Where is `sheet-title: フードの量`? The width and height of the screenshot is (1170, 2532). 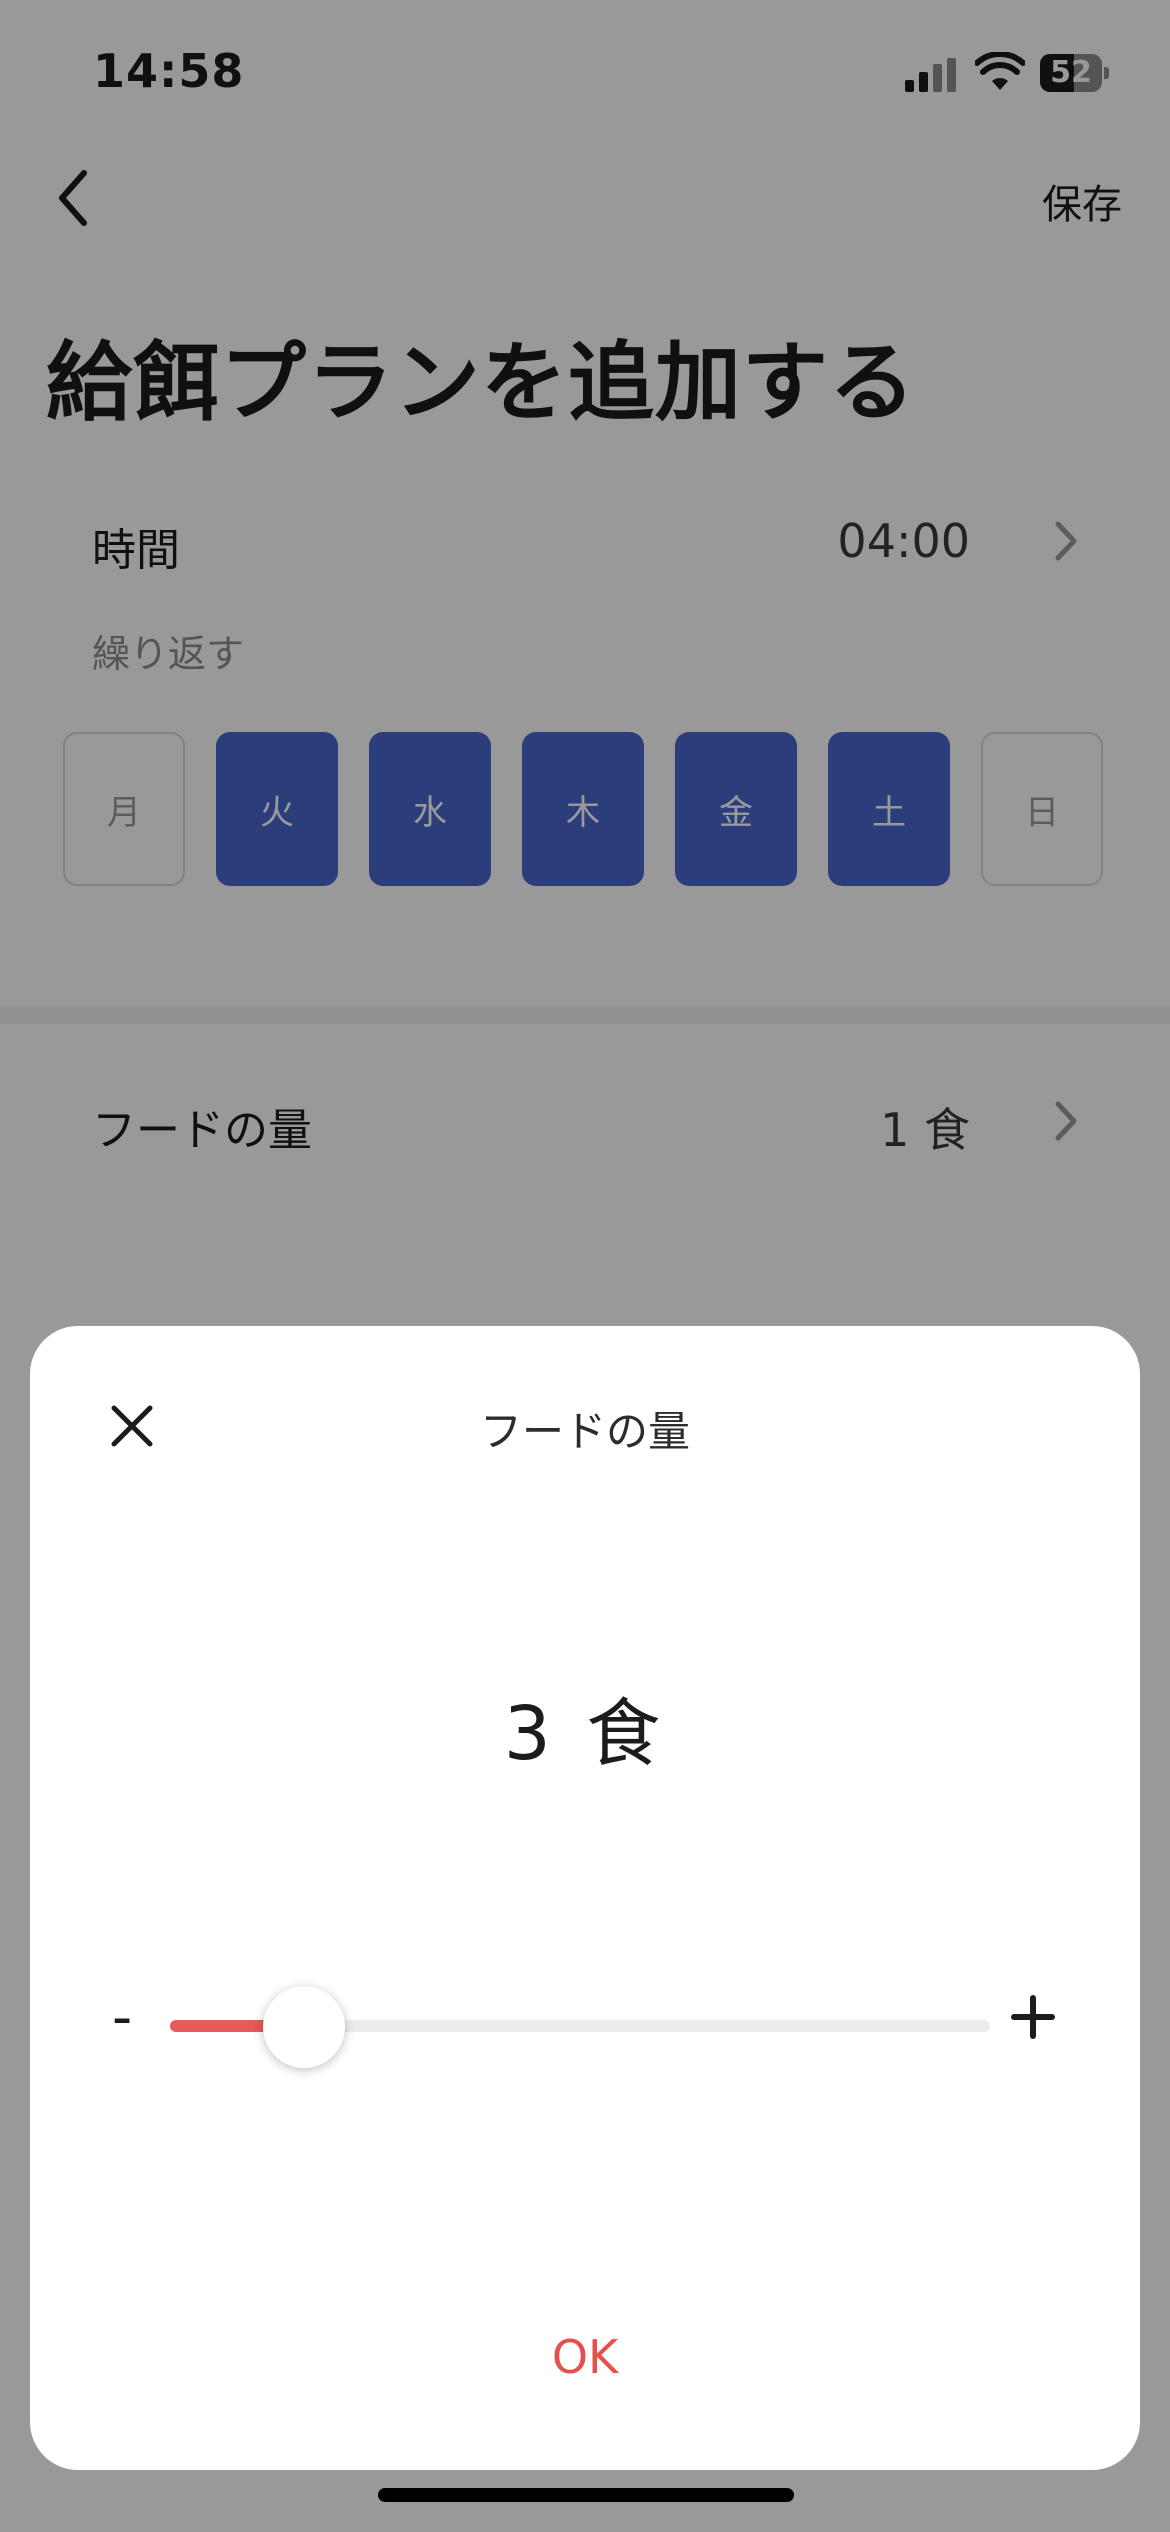 sheet-title: フードの量 is located at coordinates (584, 1431).